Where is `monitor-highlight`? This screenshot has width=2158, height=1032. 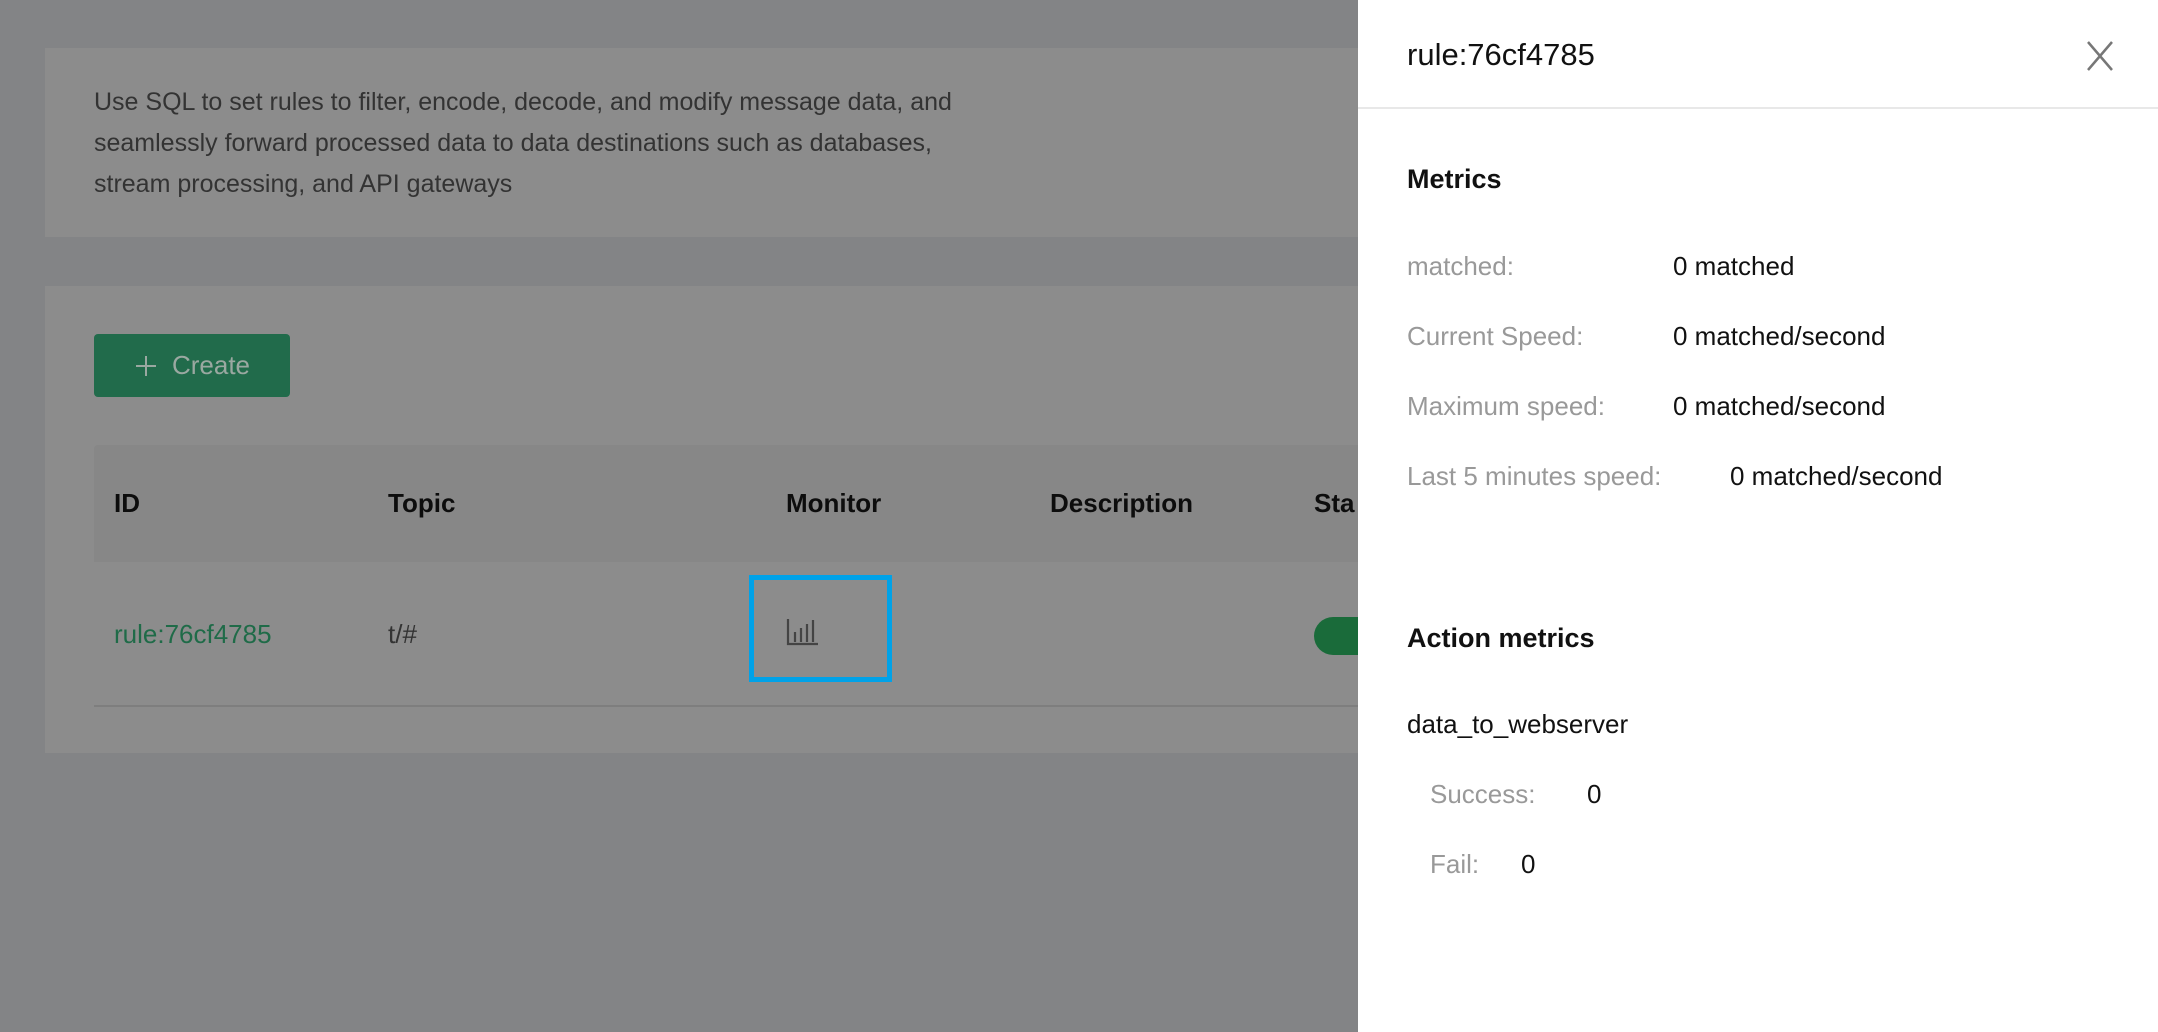
monitor-highlight is located at coordinates (820, 628).